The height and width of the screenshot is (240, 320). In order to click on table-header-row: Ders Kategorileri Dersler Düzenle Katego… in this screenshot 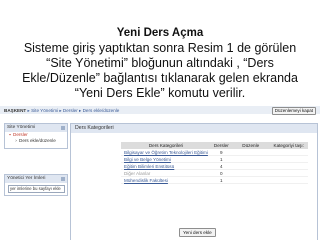, I will do `click(214, 145)`.